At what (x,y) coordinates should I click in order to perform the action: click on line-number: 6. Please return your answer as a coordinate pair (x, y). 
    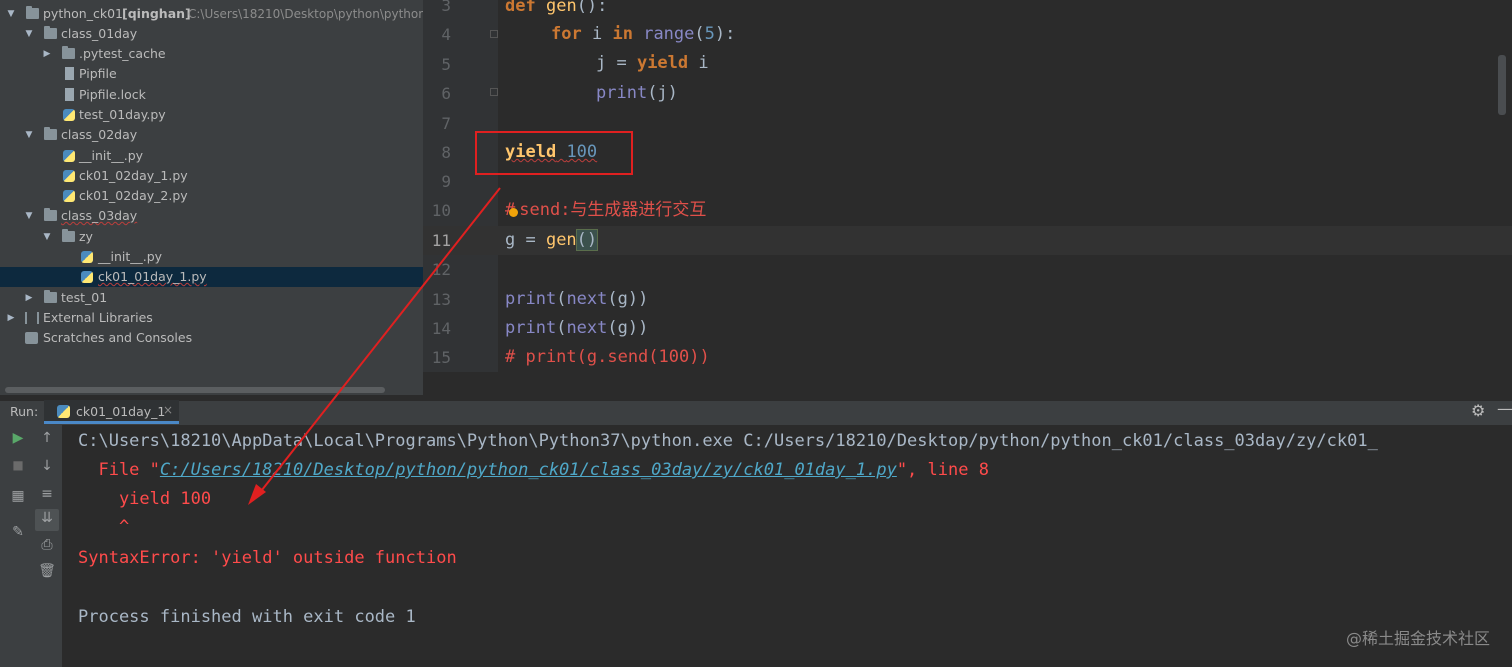
    Looking at the image, I should click on (446, 93).